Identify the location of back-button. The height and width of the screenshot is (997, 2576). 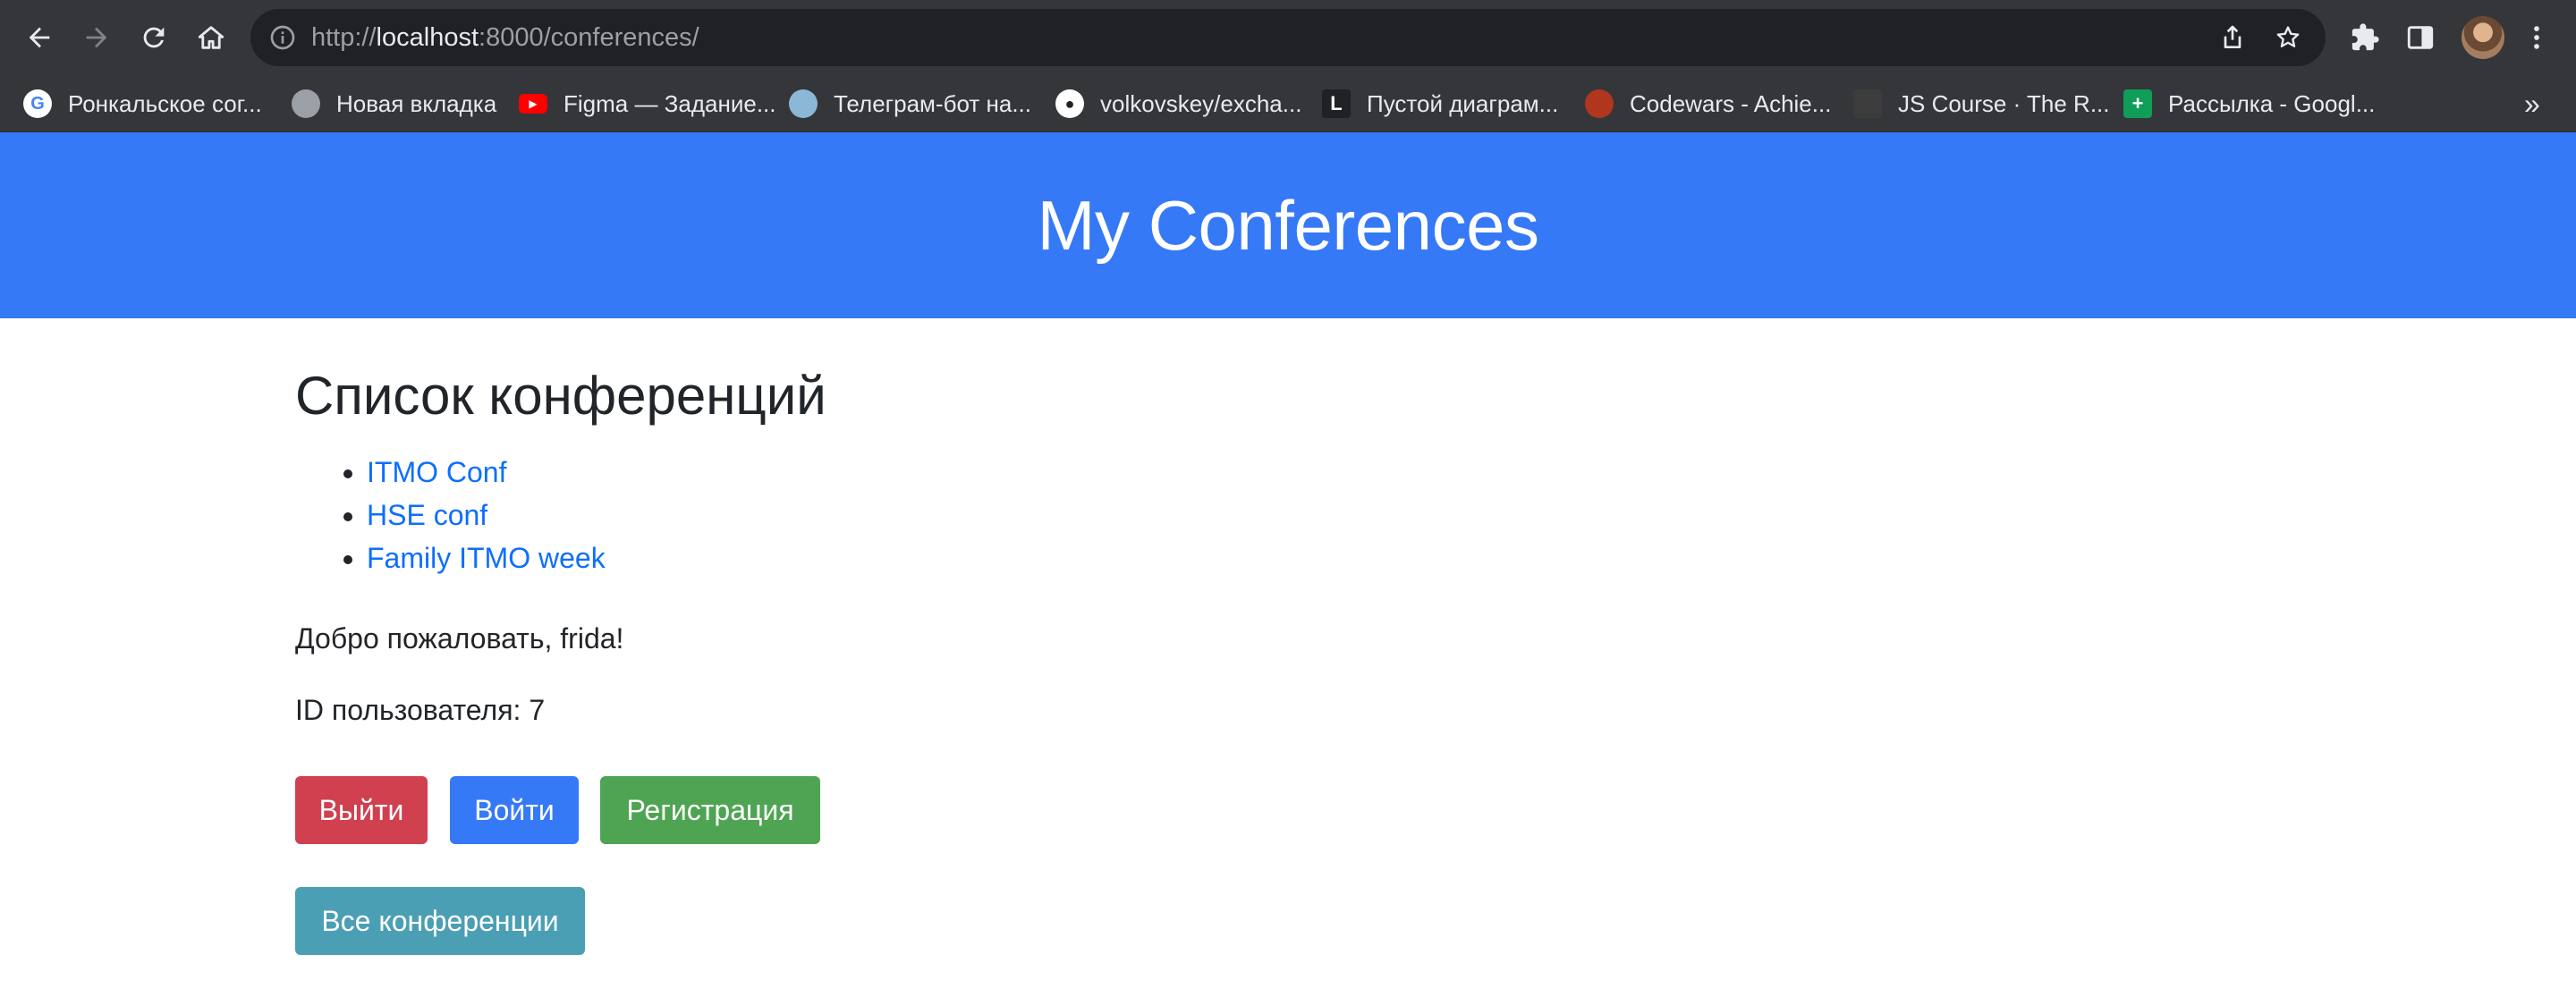
(39, 38).